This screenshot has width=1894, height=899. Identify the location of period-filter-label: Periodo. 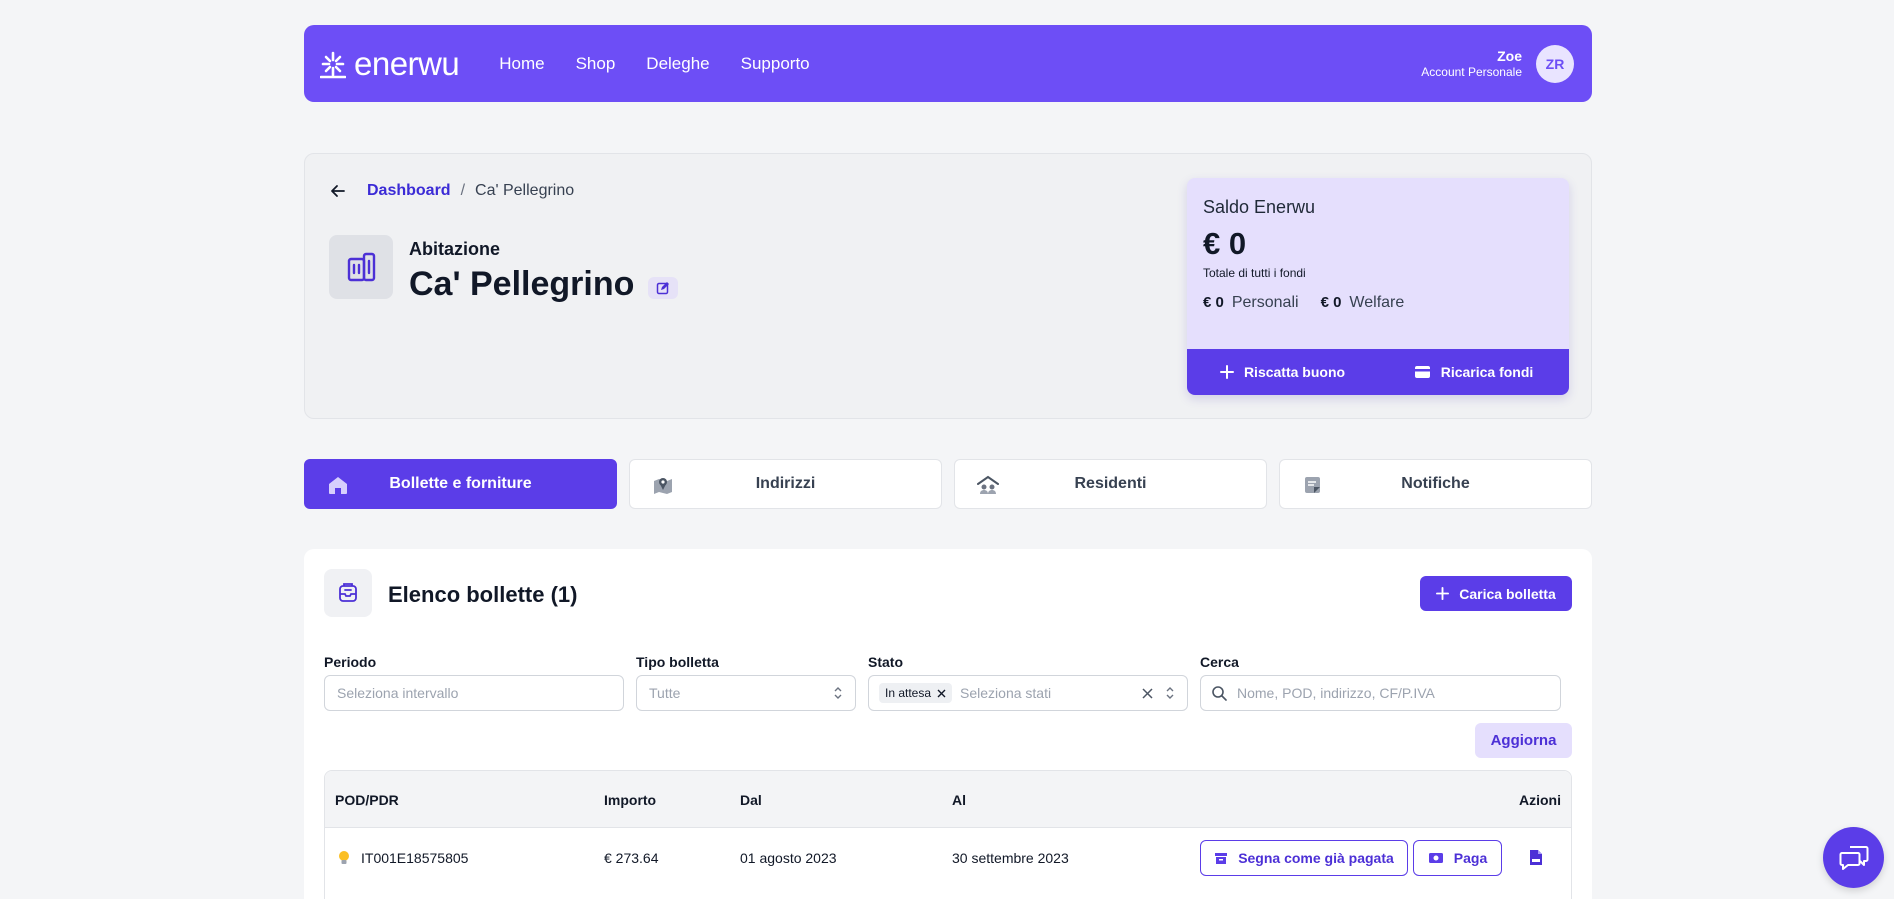
(350, 662).